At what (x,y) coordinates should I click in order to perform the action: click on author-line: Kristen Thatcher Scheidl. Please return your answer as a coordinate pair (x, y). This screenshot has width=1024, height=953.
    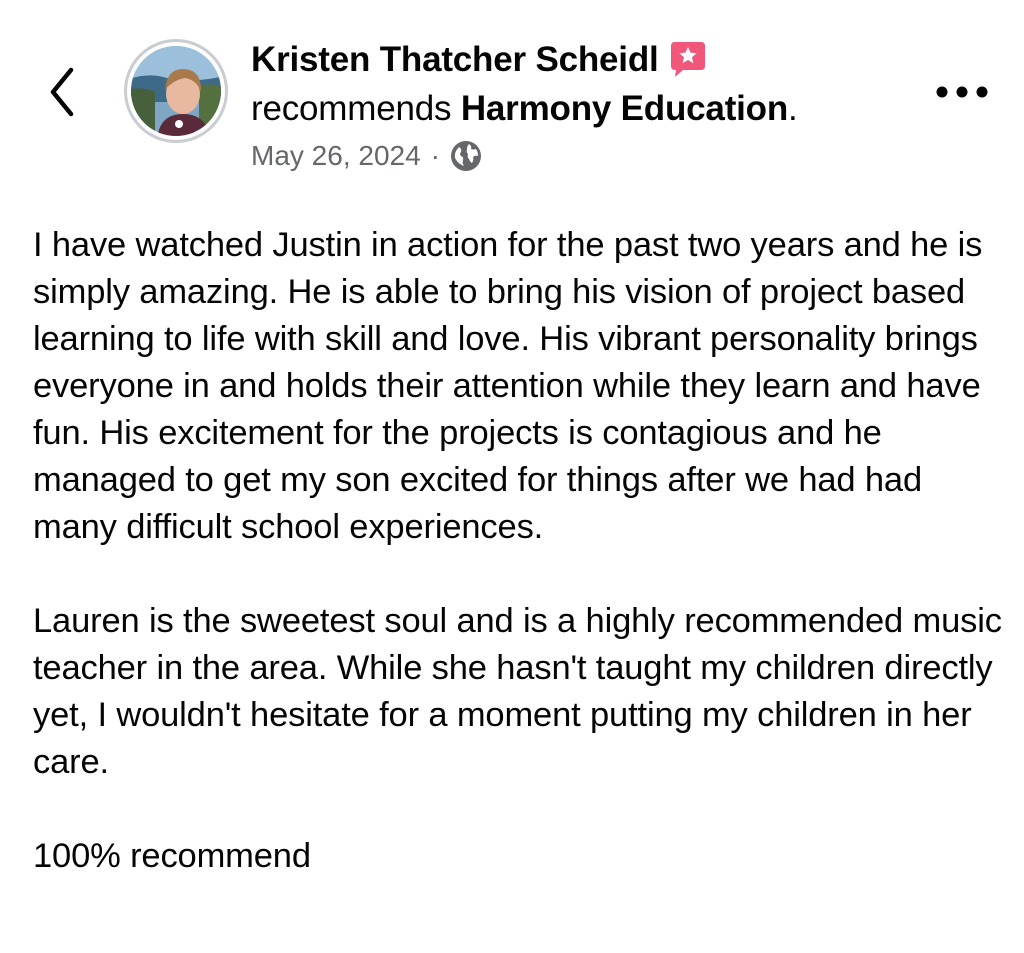
    Looking at the image, I should click on (581, 60).